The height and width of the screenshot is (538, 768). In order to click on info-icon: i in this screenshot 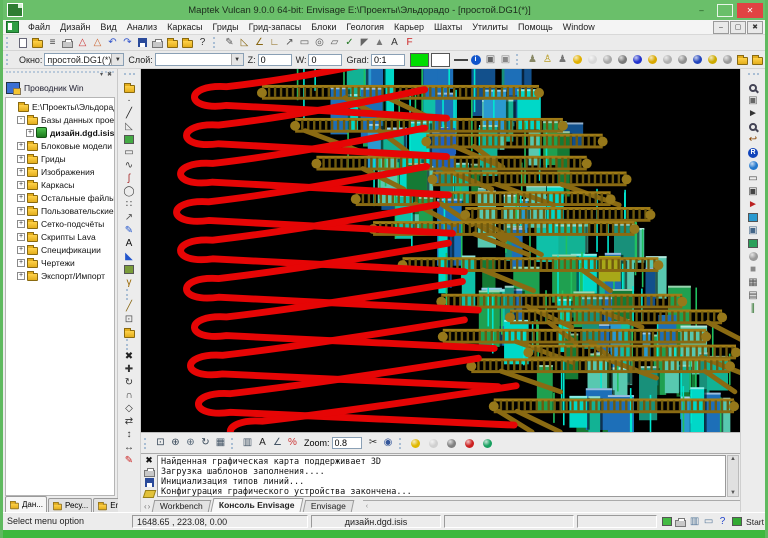, I will do `click(475, 60)`.